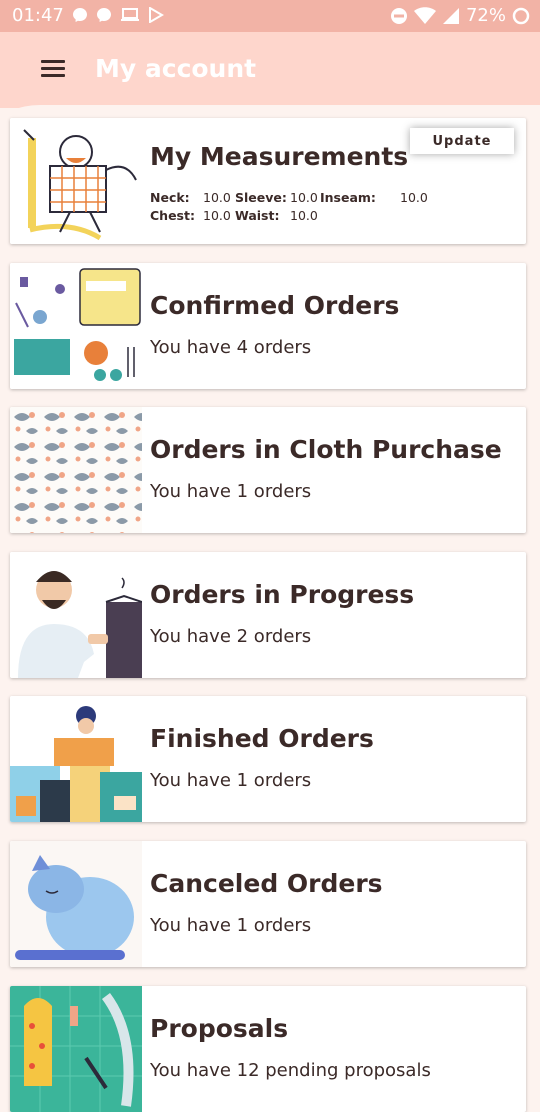 The image size is (540, 1112). Describe the element at coordinates (485, 15) in the screenshot. I see `battery-percent: 72%` at that location.